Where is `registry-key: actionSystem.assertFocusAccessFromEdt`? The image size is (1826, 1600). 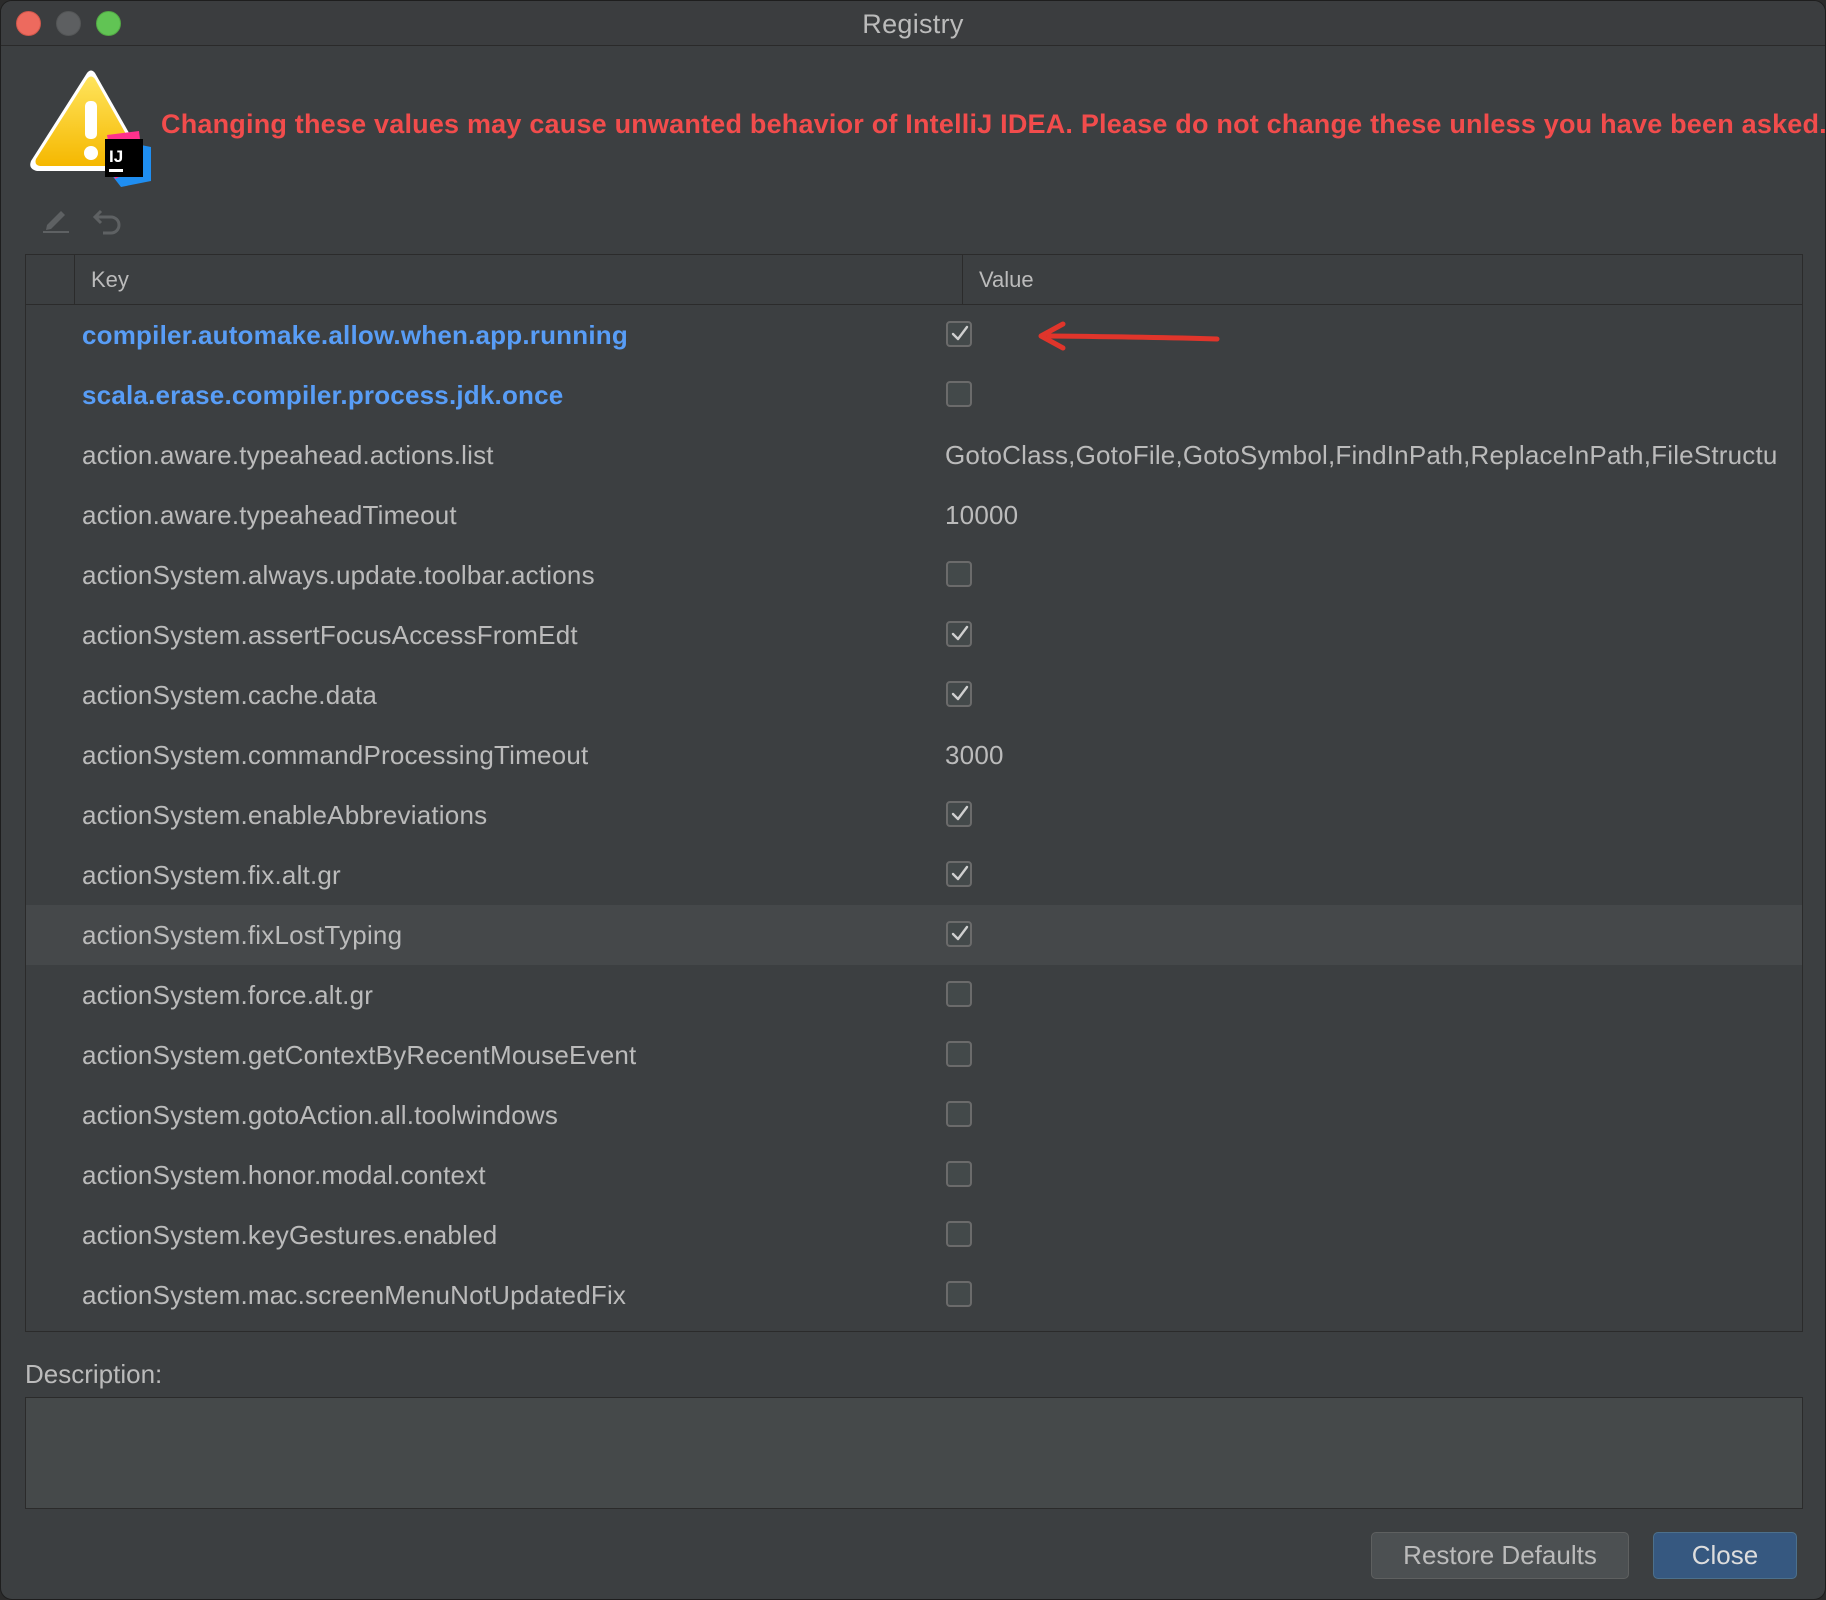 registry-key: actionSystem.assertFocusAccessFromEdt is located at coordinates (330, 635).